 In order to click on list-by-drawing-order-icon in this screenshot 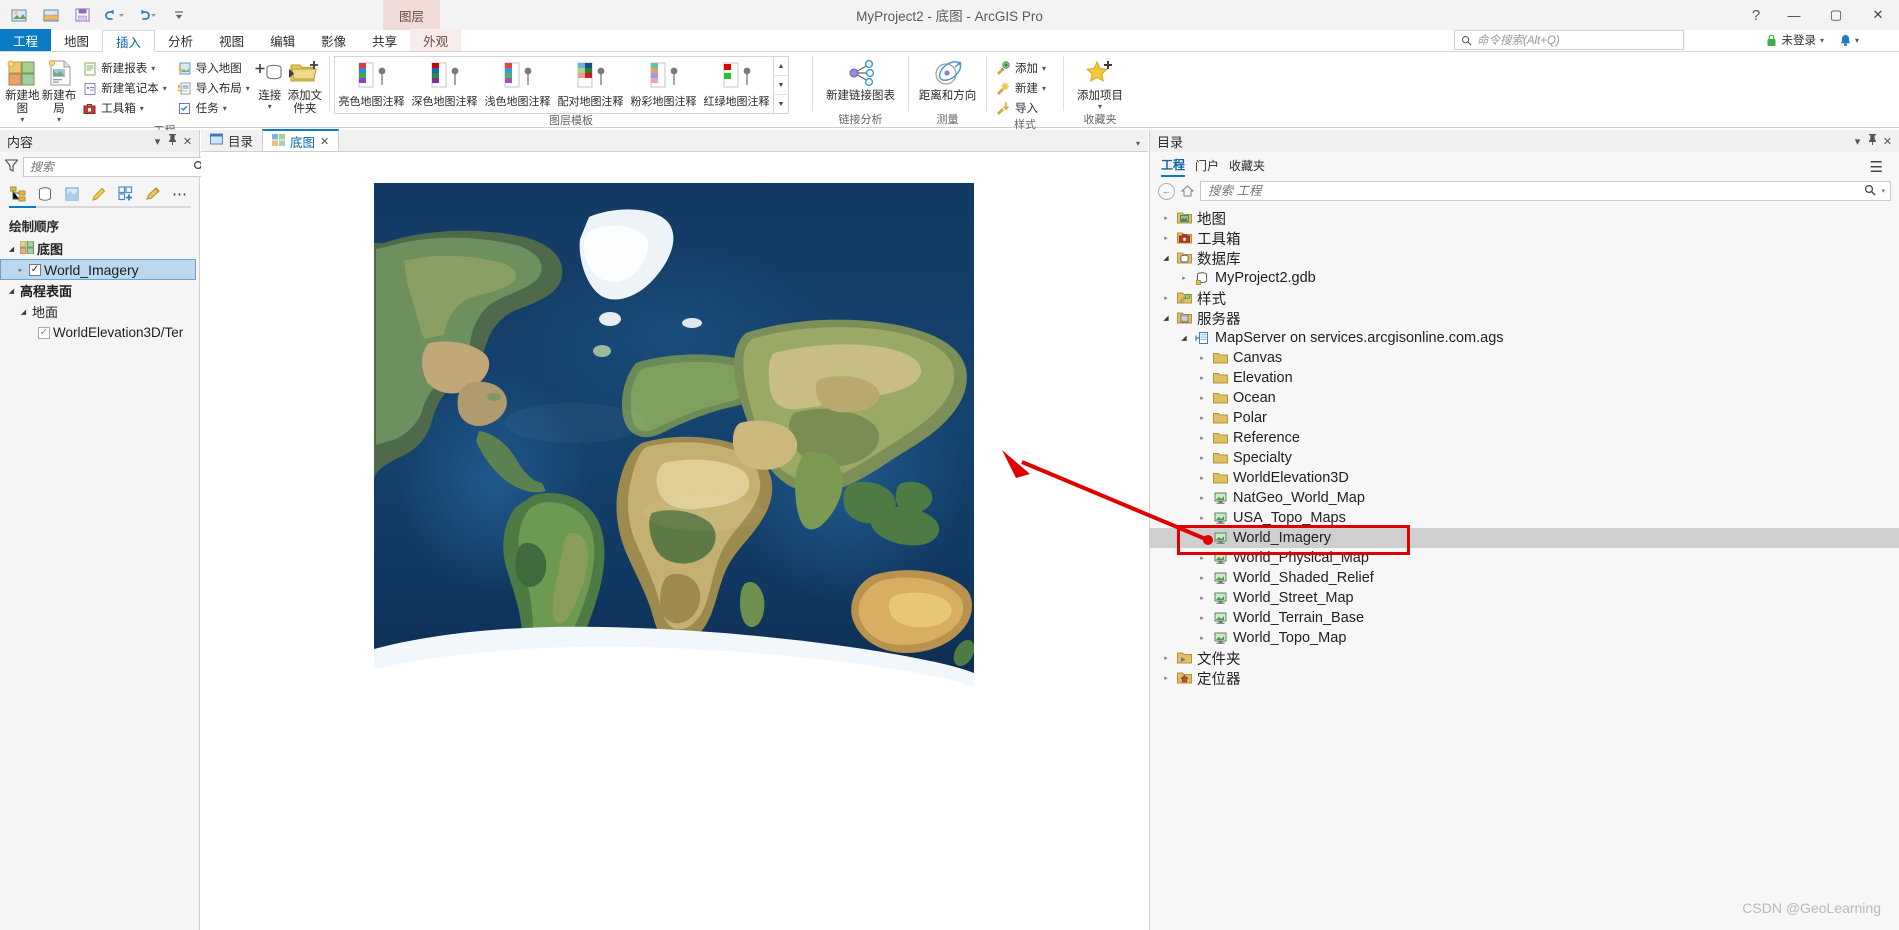, I will do `click(18, 194)`.